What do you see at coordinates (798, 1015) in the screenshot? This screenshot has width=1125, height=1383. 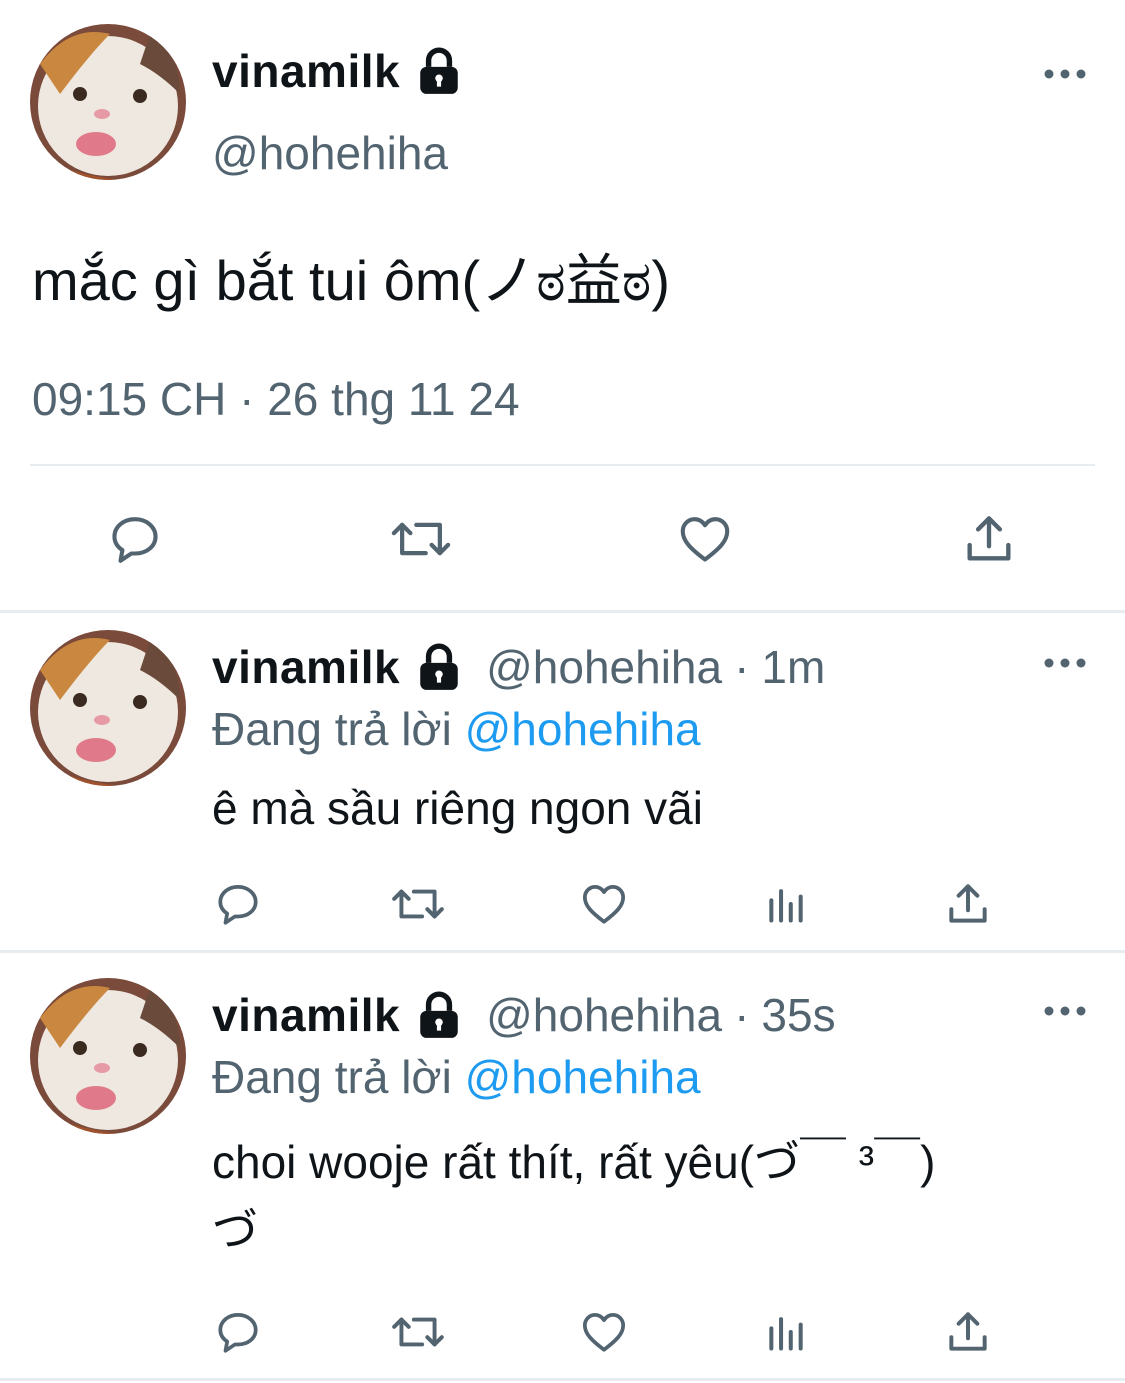 I see `reply-time: 35s` at bounding box center [798, 1015].